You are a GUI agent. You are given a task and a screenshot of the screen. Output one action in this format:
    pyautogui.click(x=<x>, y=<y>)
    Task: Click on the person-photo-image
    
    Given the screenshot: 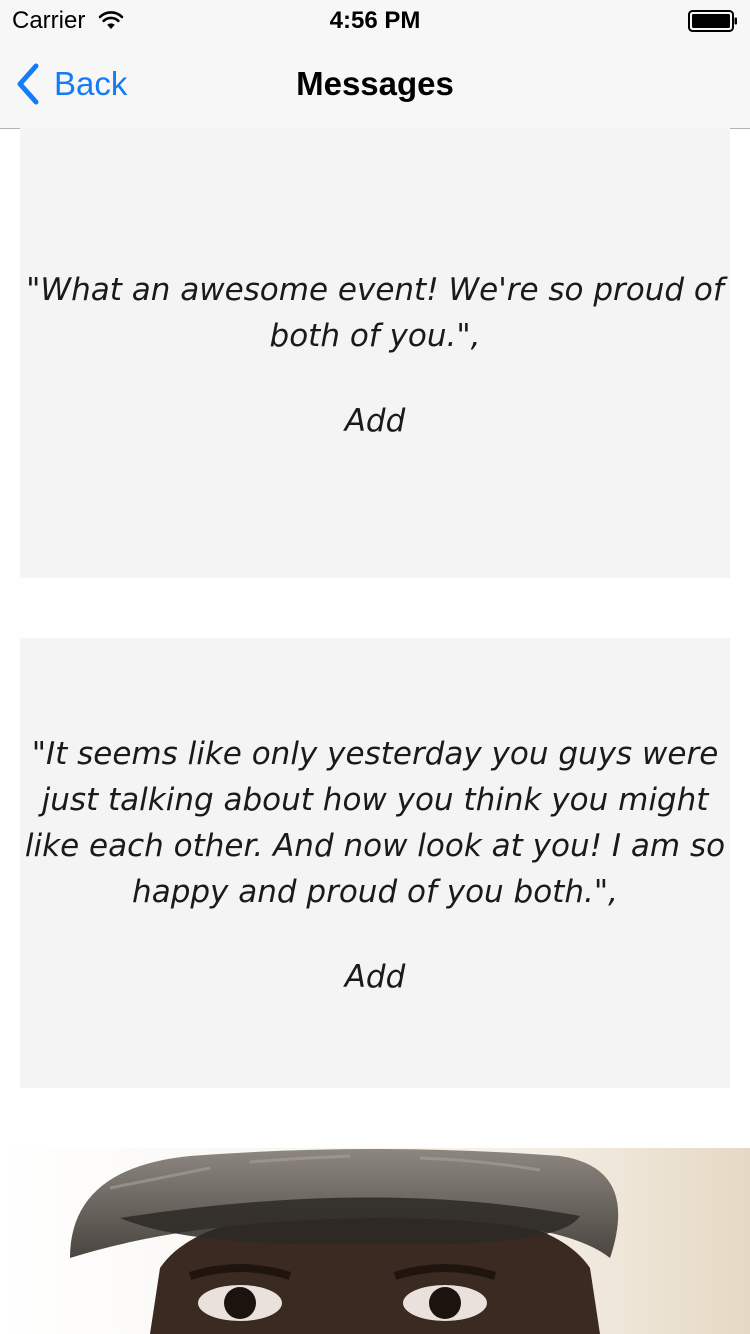 What is the action you would take?
    pyautogui.click(x=375, y=1241)
    